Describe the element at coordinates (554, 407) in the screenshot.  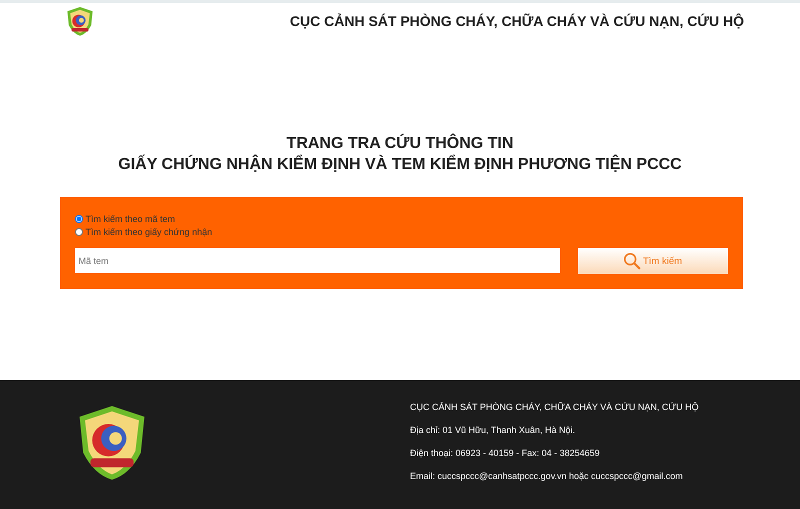
I see `footer-text: CỤC CẢNH SÁT PHÒNG CHÁY, CHỮA CHÁY VÀ CỨU NẠN, CỨU HỘ` at that location.